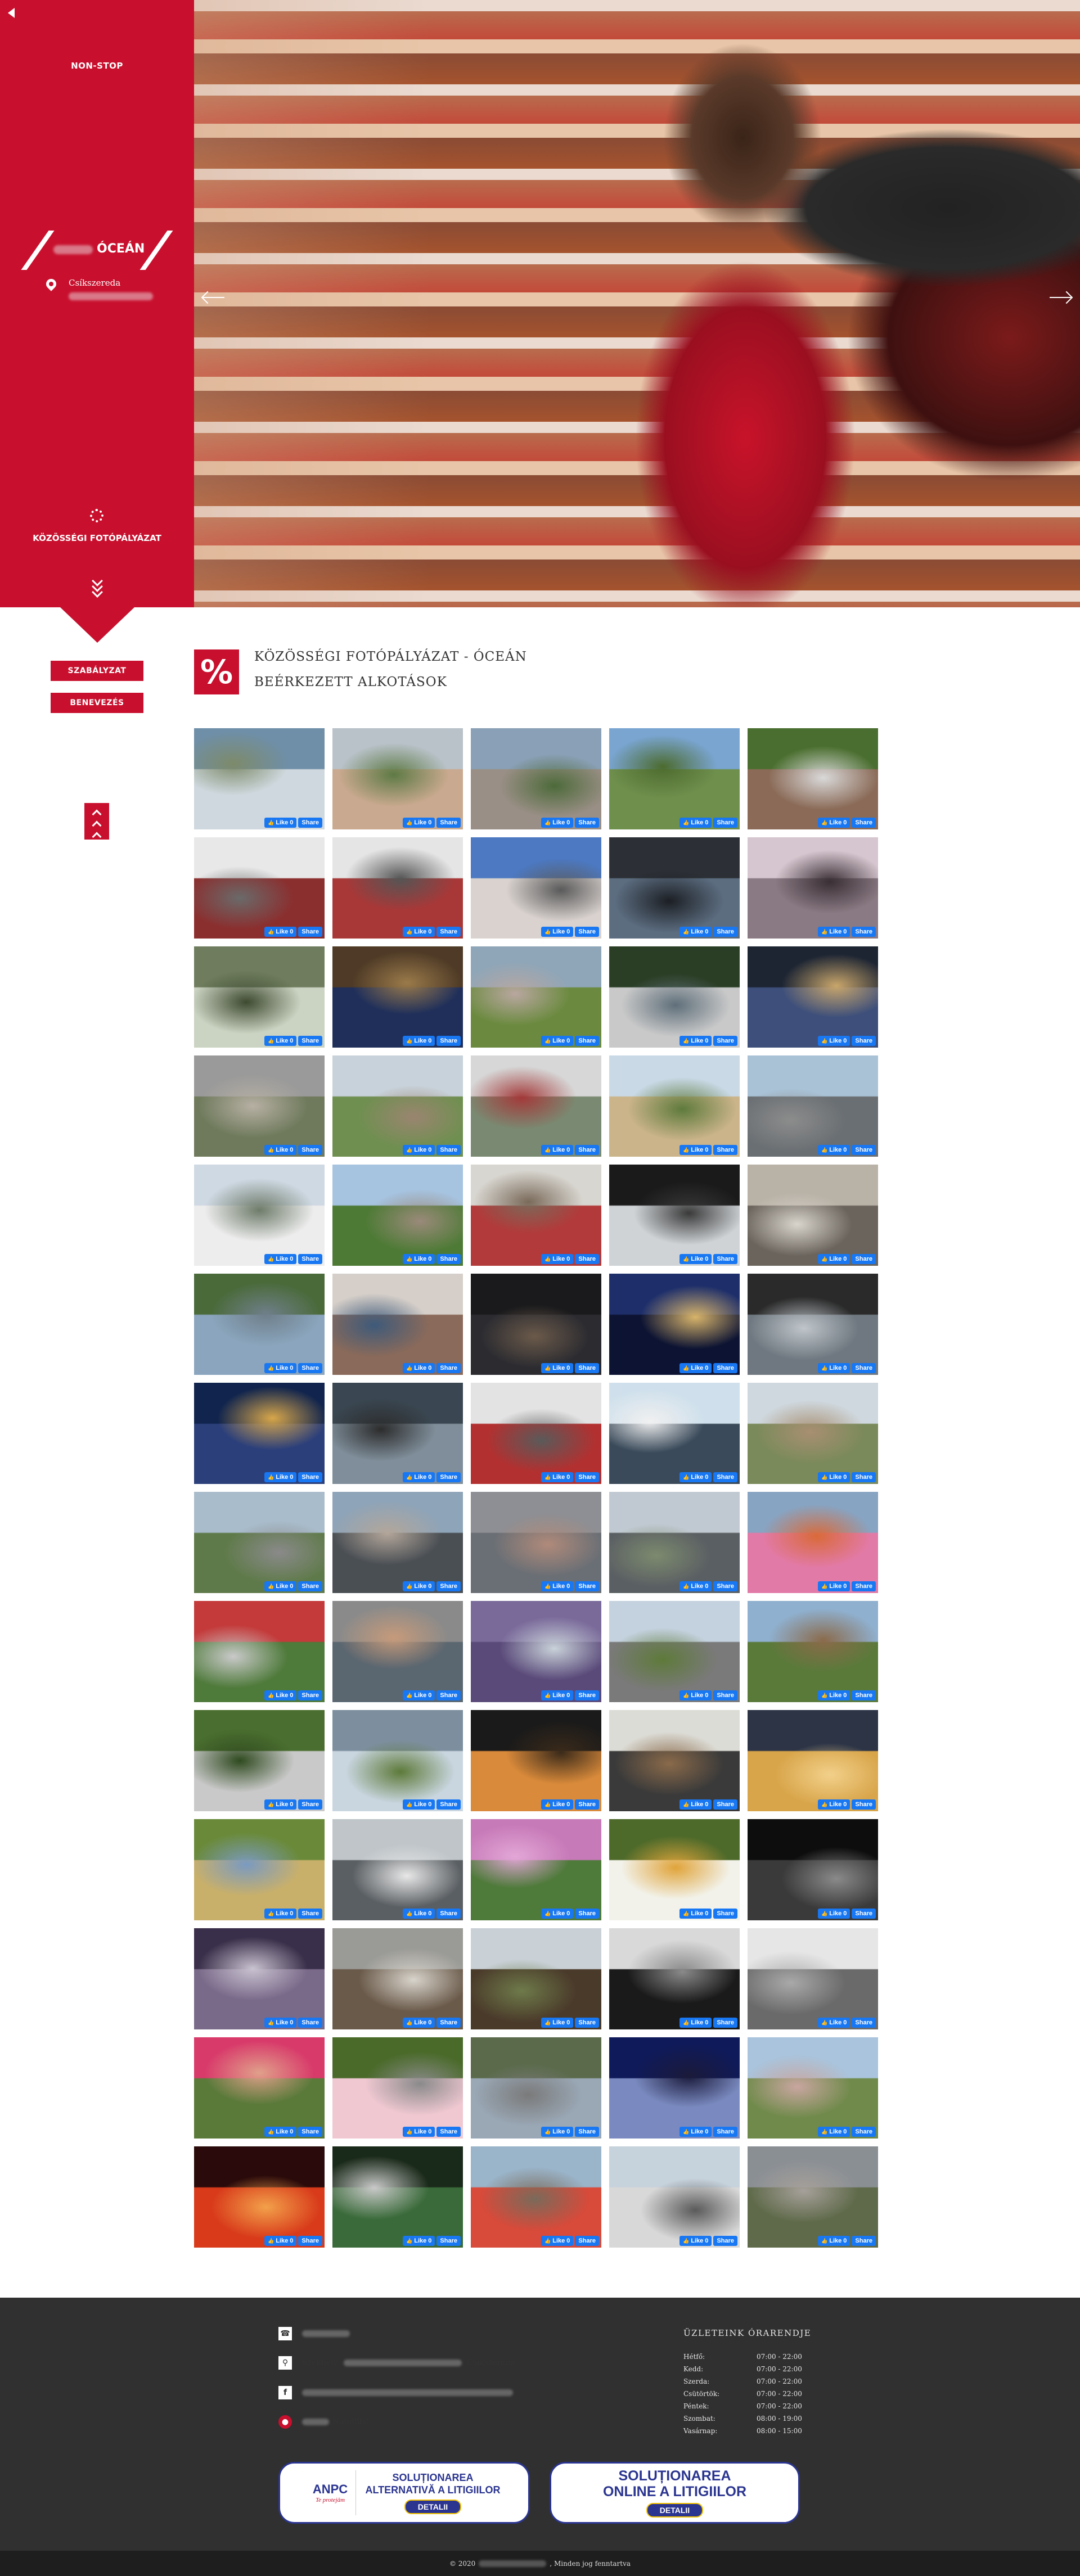 This screenshot has height=2576, width=1080. Describe the element at coordinates (433, 2507) in the screenshot. I see `anpc-details-button: DETALII` at that location.